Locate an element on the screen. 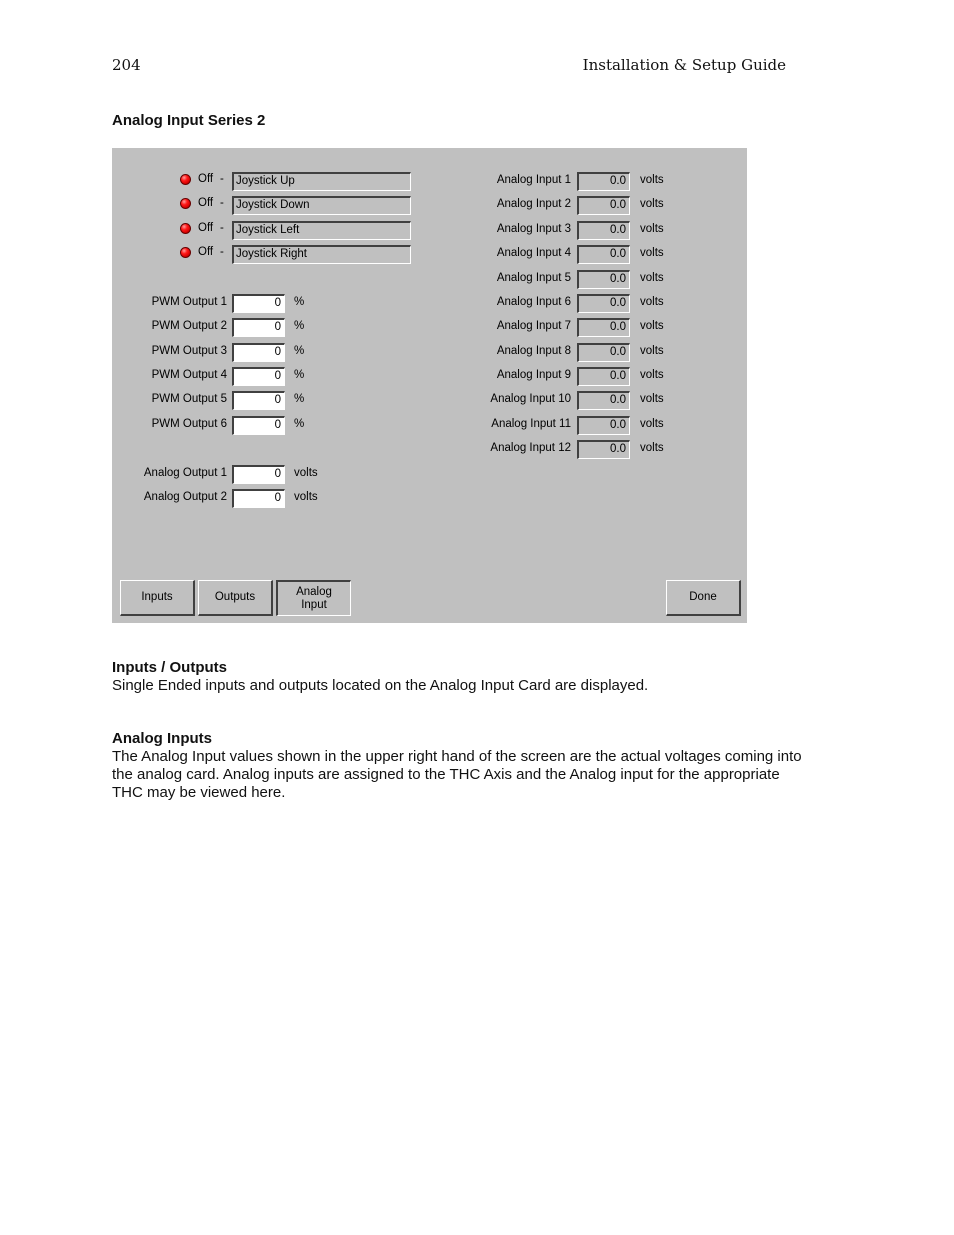 The image size is (954, 1235). analog-output-label: Analog Output 2 is located at coordinates (185, 497).